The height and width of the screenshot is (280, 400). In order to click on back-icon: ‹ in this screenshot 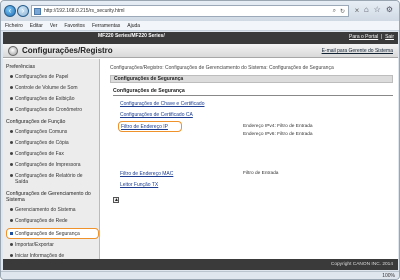, I will do `click(10, 11)`.